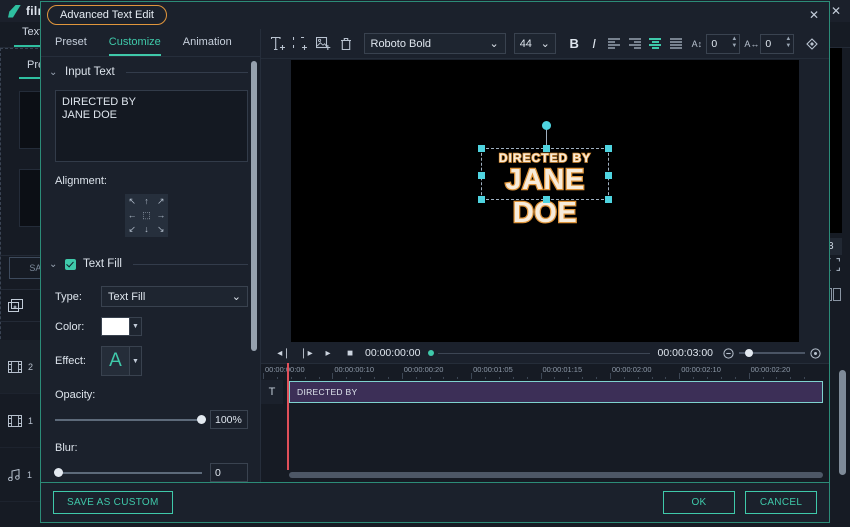  Describe the element at coordinates (254, 206) in the screenshot. I see `settings-vertical-scrollbar` at that location.